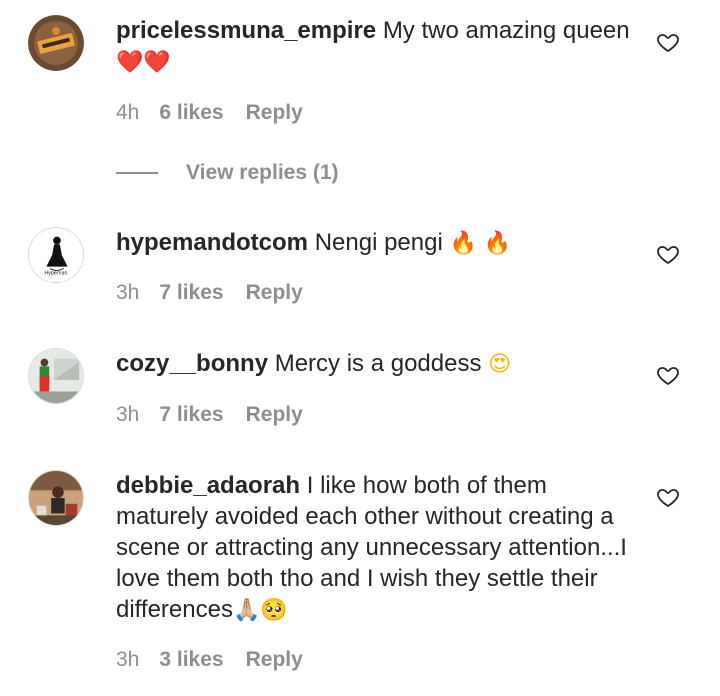 The height and width of the screenshot is (696, 720). I want to click on heart-eyes-emoji-icon: 😍, so click(500, 364).